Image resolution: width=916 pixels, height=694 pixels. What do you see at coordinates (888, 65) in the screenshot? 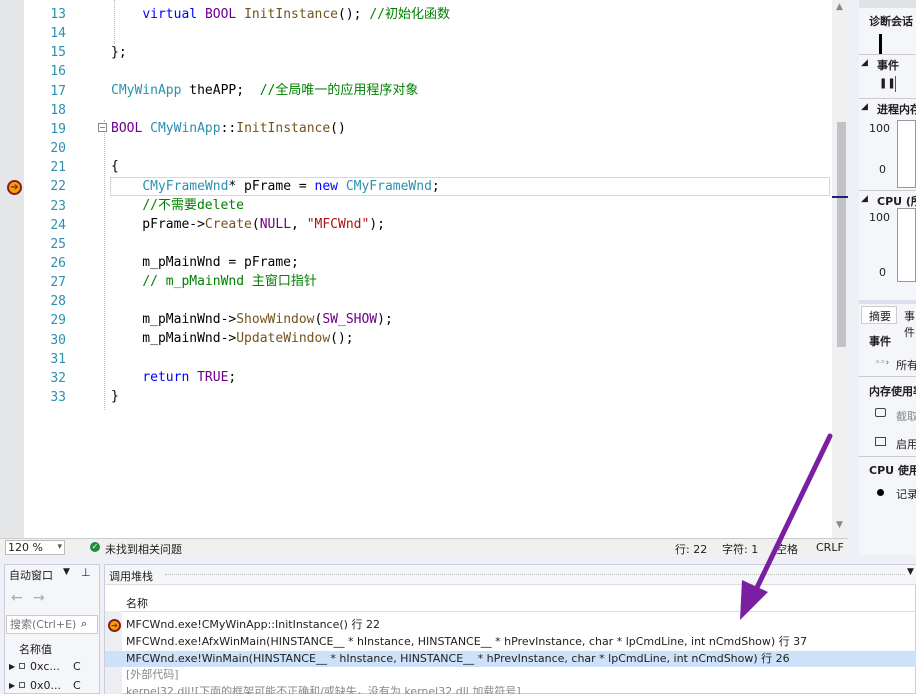
I see `events-label: 事件` at bounding box center [888, 65].